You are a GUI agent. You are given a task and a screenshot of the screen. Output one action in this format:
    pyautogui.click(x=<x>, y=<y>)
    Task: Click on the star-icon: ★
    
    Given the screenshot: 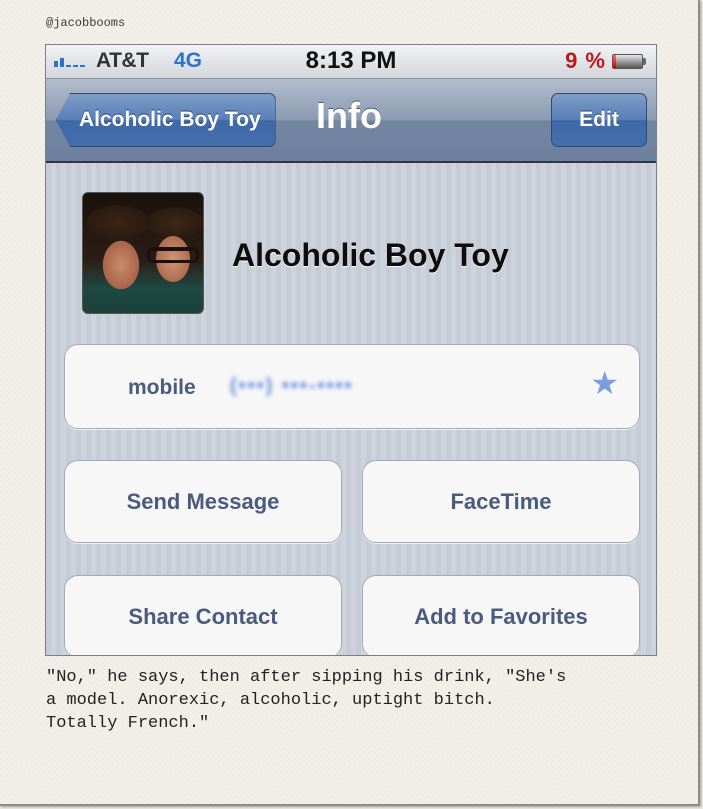 What is the action you would take?
    pyautogui.click(x=604, y=383)
    